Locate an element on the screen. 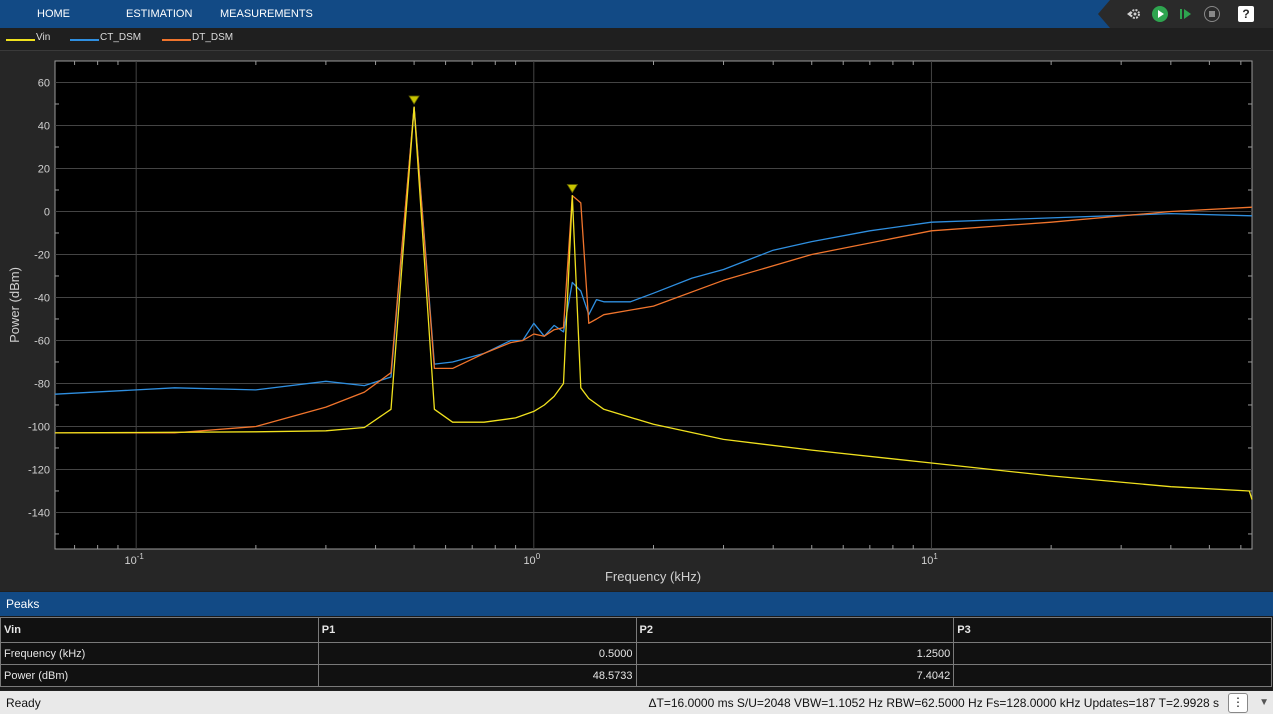  resize-handle-icon: ▼ is located at coordinates (1264, 702).